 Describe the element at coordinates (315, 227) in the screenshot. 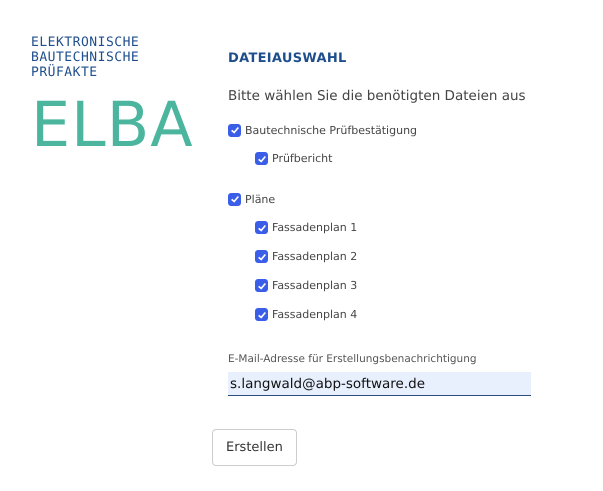

I see `checkbox-label: Fassadenplan 1` at that location.